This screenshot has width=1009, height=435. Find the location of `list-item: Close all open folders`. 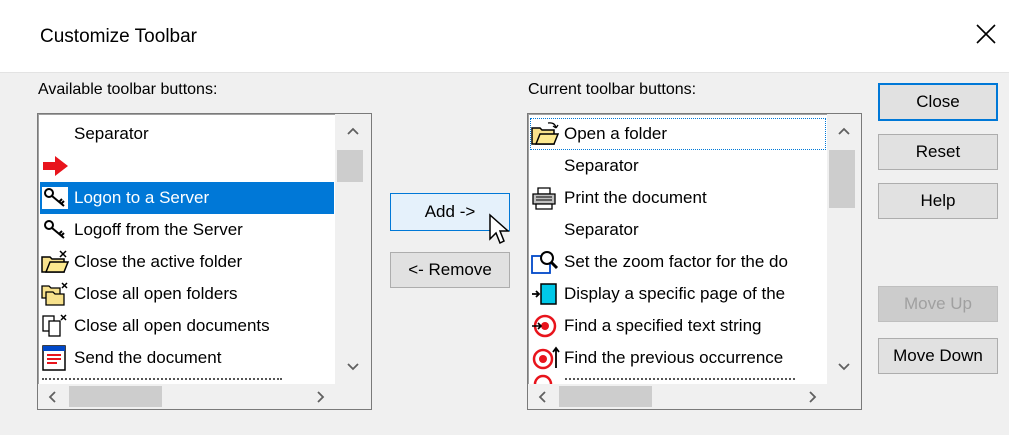

list-item: Close all open folders is located at coordinates (187, 294).